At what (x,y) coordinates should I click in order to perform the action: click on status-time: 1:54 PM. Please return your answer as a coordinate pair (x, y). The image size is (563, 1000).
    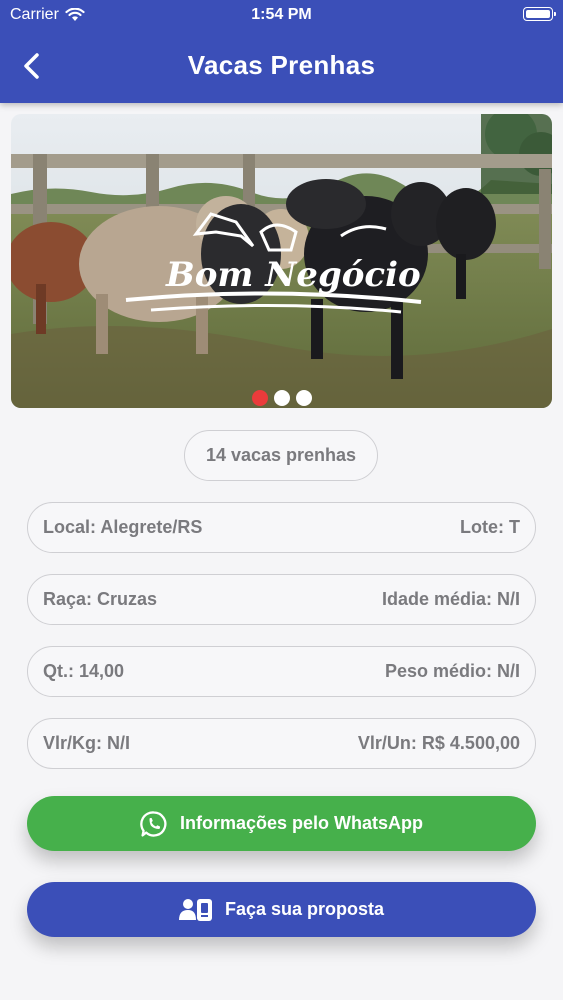
    Looking at the image, I should click on (281, 14).